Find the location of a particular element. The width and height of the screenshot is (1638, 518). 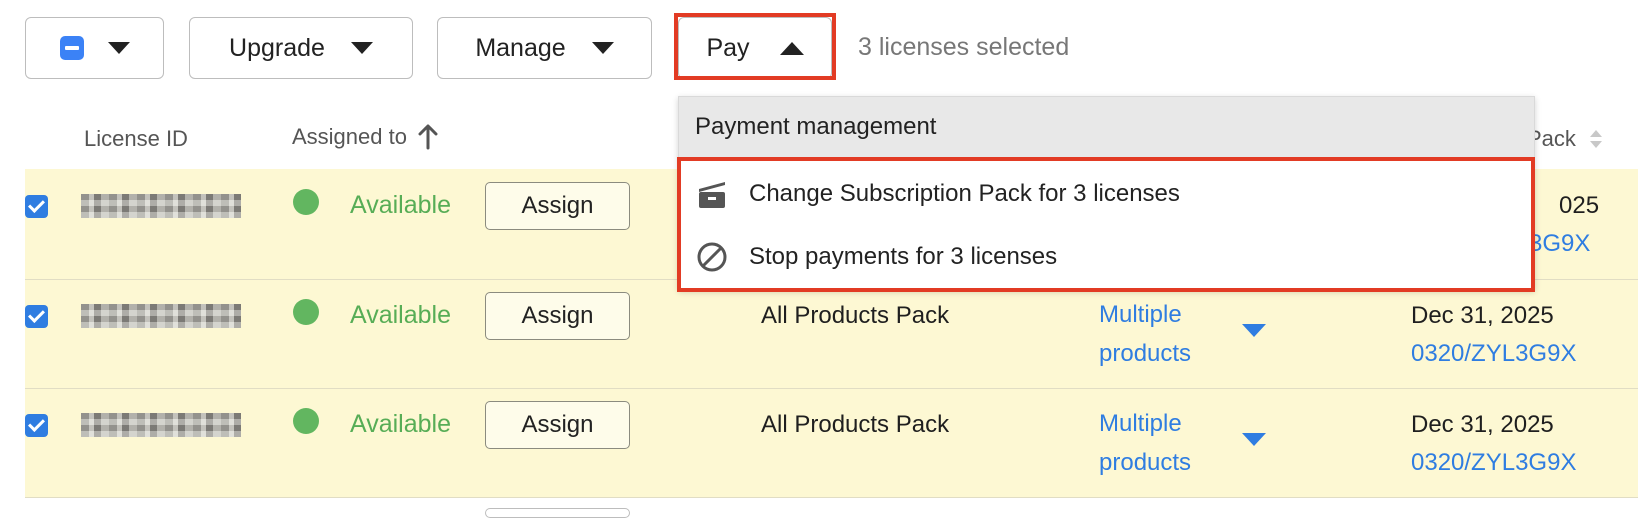

partial-selection-checkbox-icon is located at coordinates (71, 48).